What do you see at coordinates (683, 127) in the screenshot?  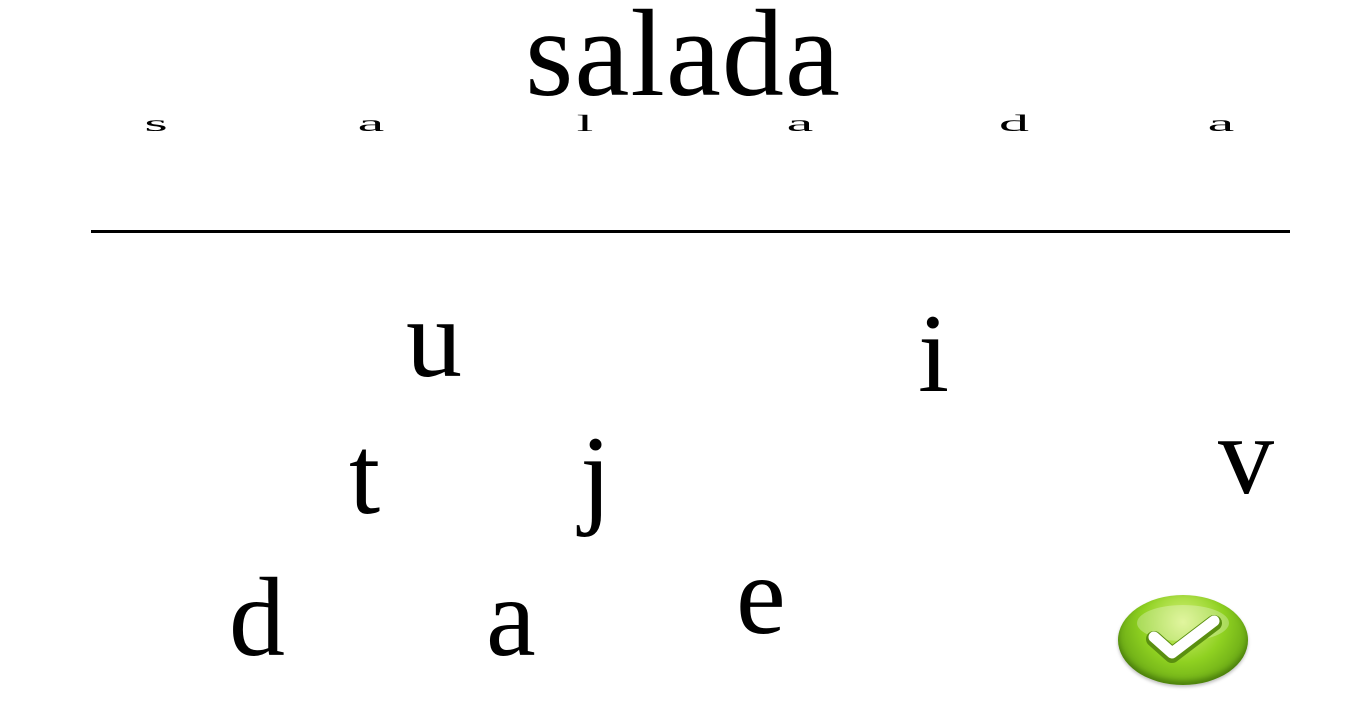 I see `answer-slots: s a l a d a` at bounding box center [683, 127].